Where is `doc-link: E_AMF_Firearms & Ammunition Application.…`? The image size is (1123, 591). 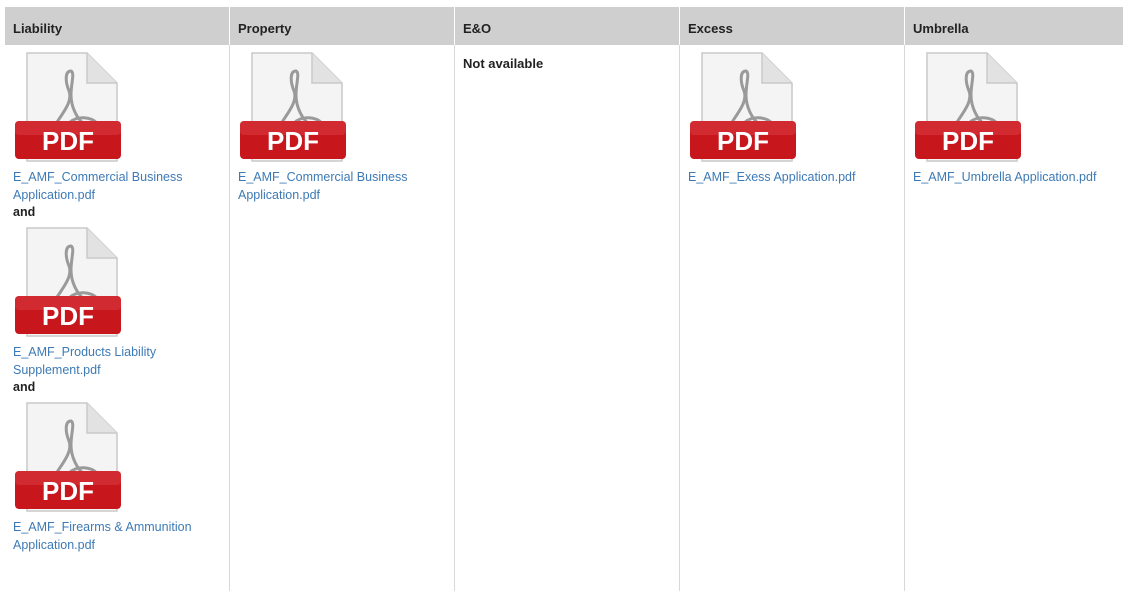 doc-link: E_AMF_Firearms & Ammunition Application.… is located at coordinates (115, 536).